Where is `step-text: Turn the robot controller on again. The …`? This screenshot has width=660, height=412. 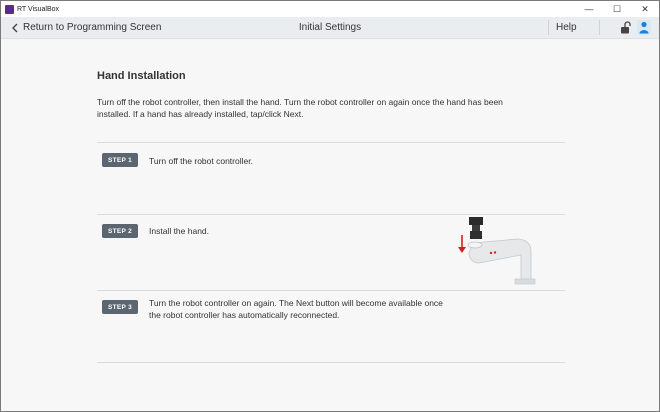 step-text: Turn the robot controller on again. The … is located at coordinates (296, 309).